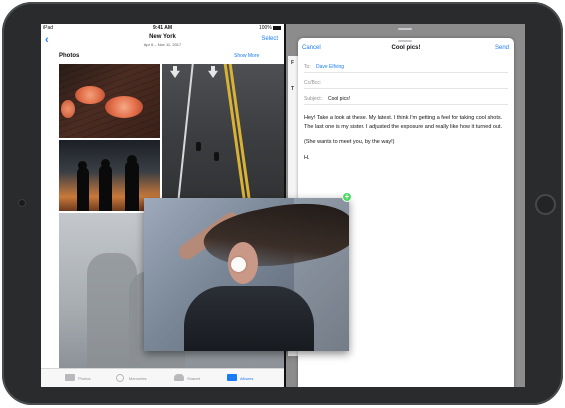 Image resolution: width=565 pixels, height=408 pixels. Describe the element at coordinates (84, 378) in the screenshot. I see `tab-label: Photos` at that location.